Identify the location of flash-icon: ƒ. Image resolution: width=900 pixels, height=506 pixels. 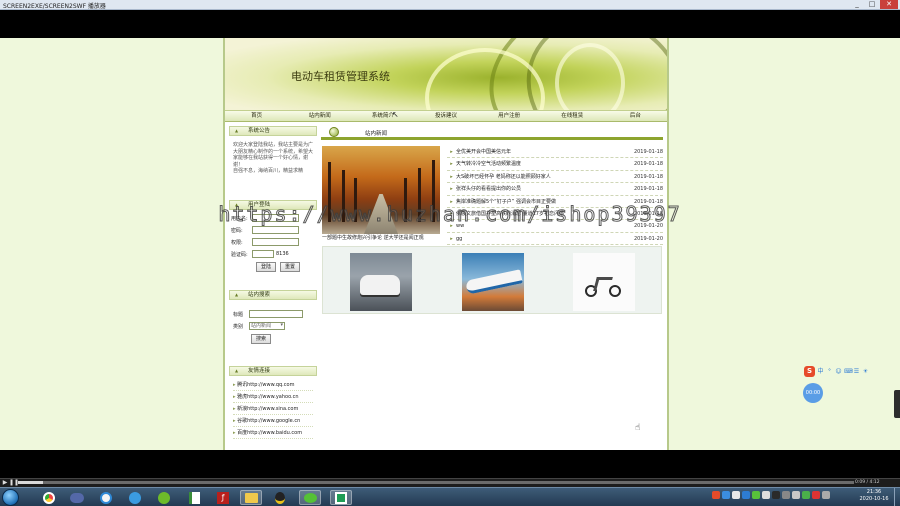
(223, 497).